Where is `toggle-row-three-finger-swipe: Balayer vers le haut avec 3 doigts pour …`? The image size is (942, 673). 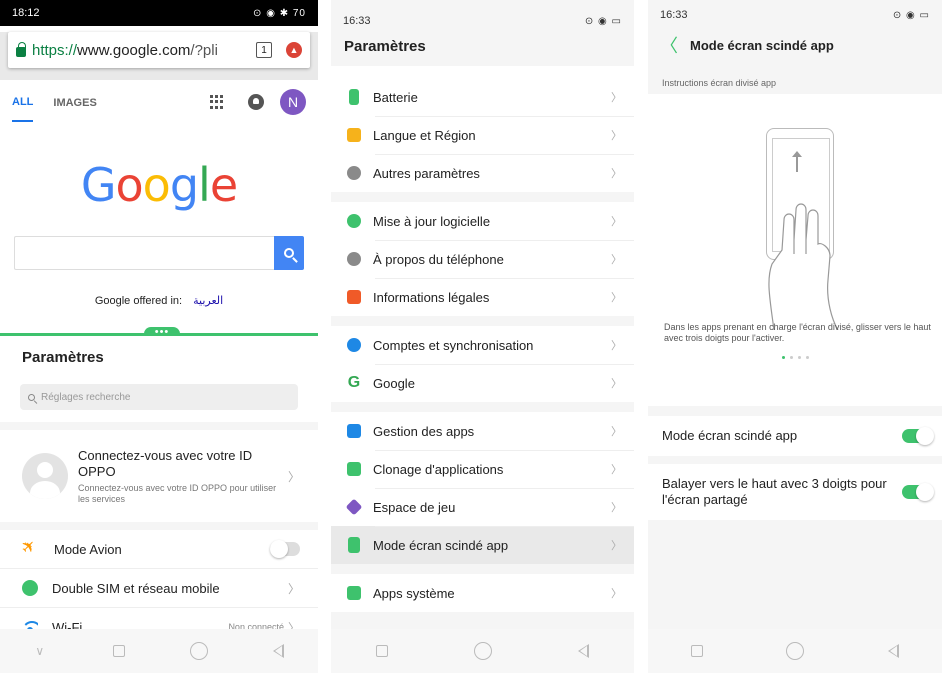
toggle-row-three-finger-swipe: Balayer vers le haut avec 3 doigts pour … is located at coordinates (795, 496).